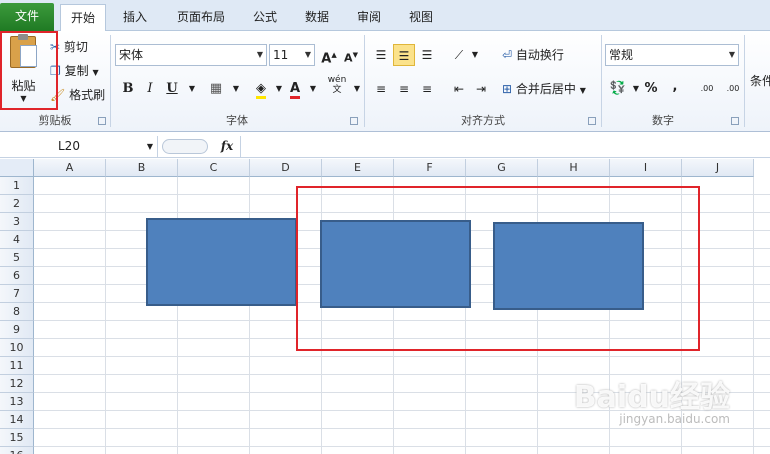 Image resolution: width=770 pixels, height=454 pixels. What do you see at coordinates (358, 168) in the screenshot?
I see `column-header: E` at bounding box center [358, 168].